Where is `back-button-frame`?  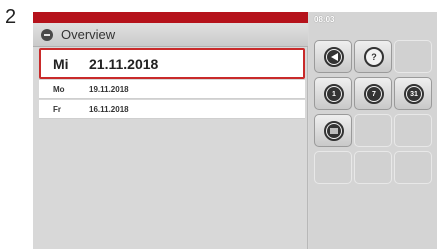 back-button-frame is located at coordinates (334, 57).